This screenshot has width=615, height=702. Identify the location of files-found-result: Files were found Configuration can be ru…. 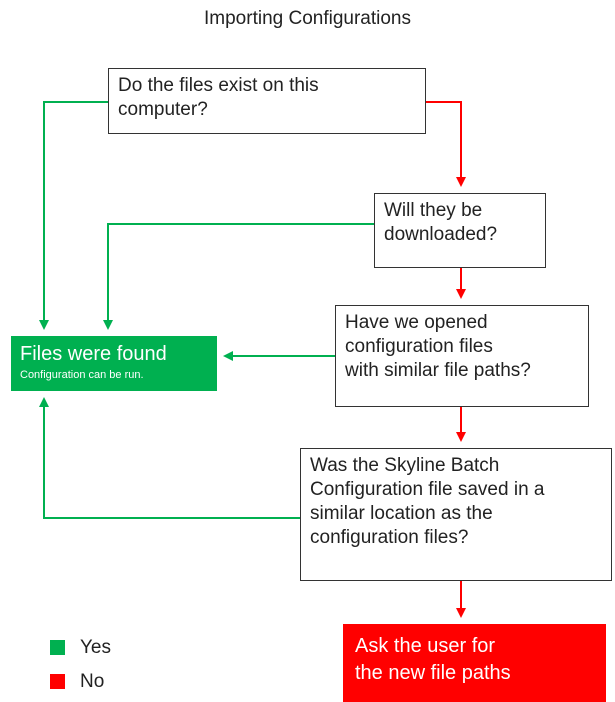
(114, 363).